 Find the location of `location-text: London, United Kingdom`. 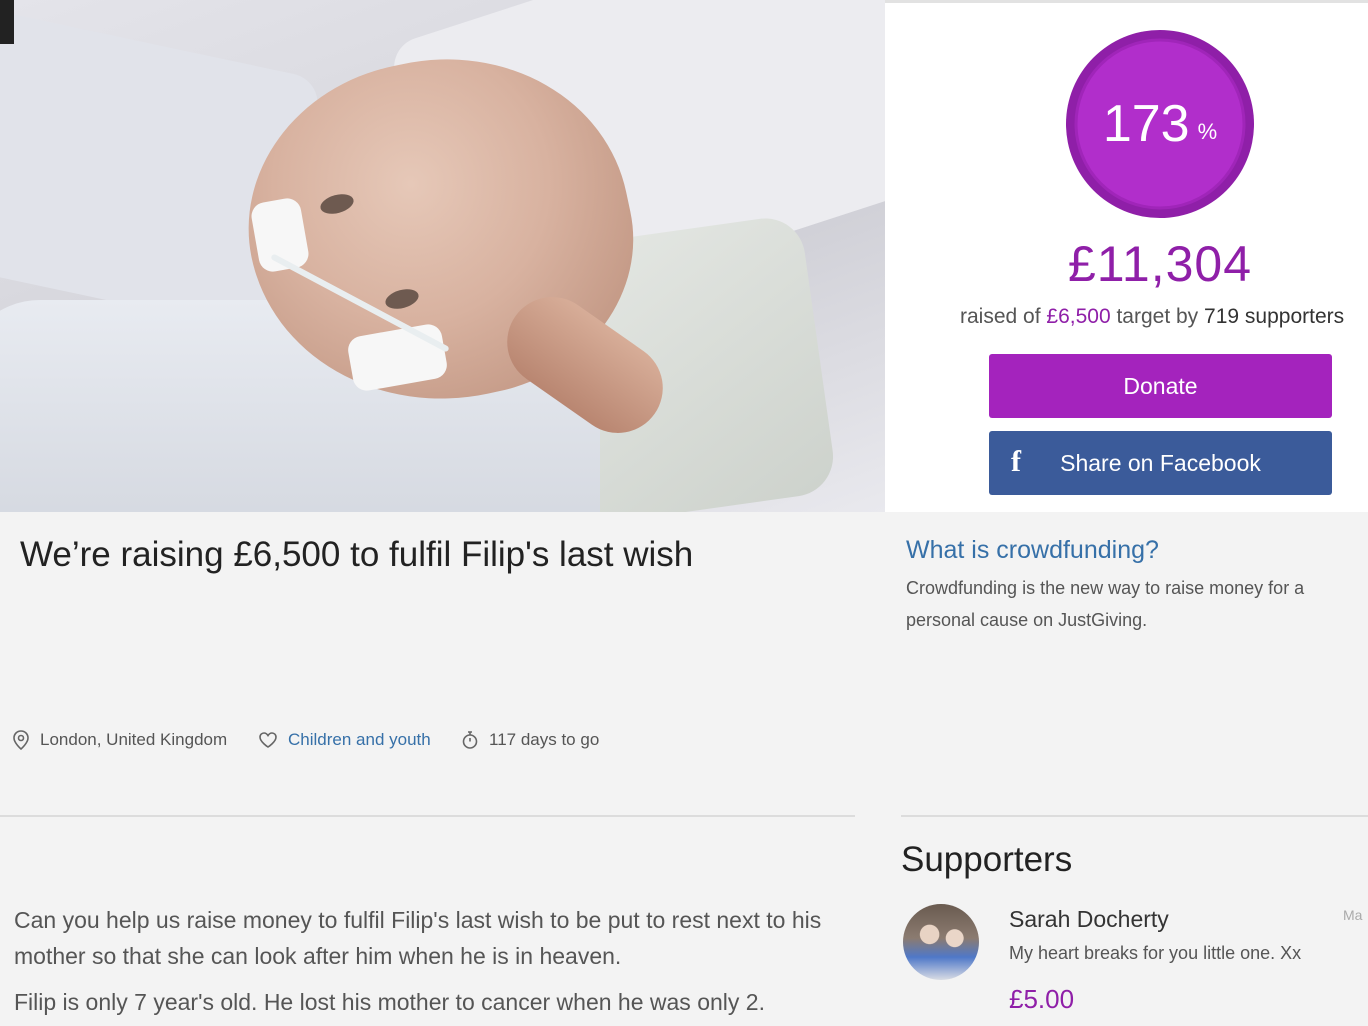

location-text: London, United Kingdom is located at coordinates (134, 739).